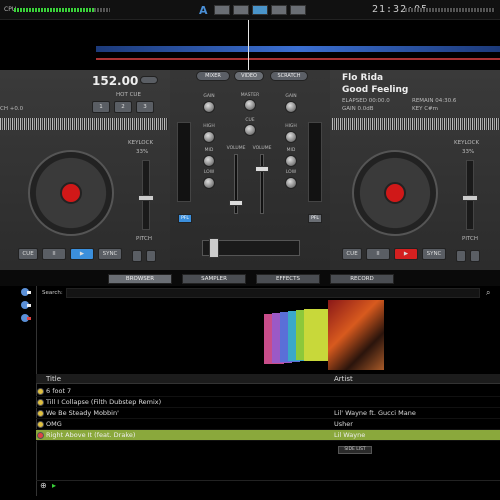  I want to click on tab-scratch: SCRATCH, so click(289, 76).